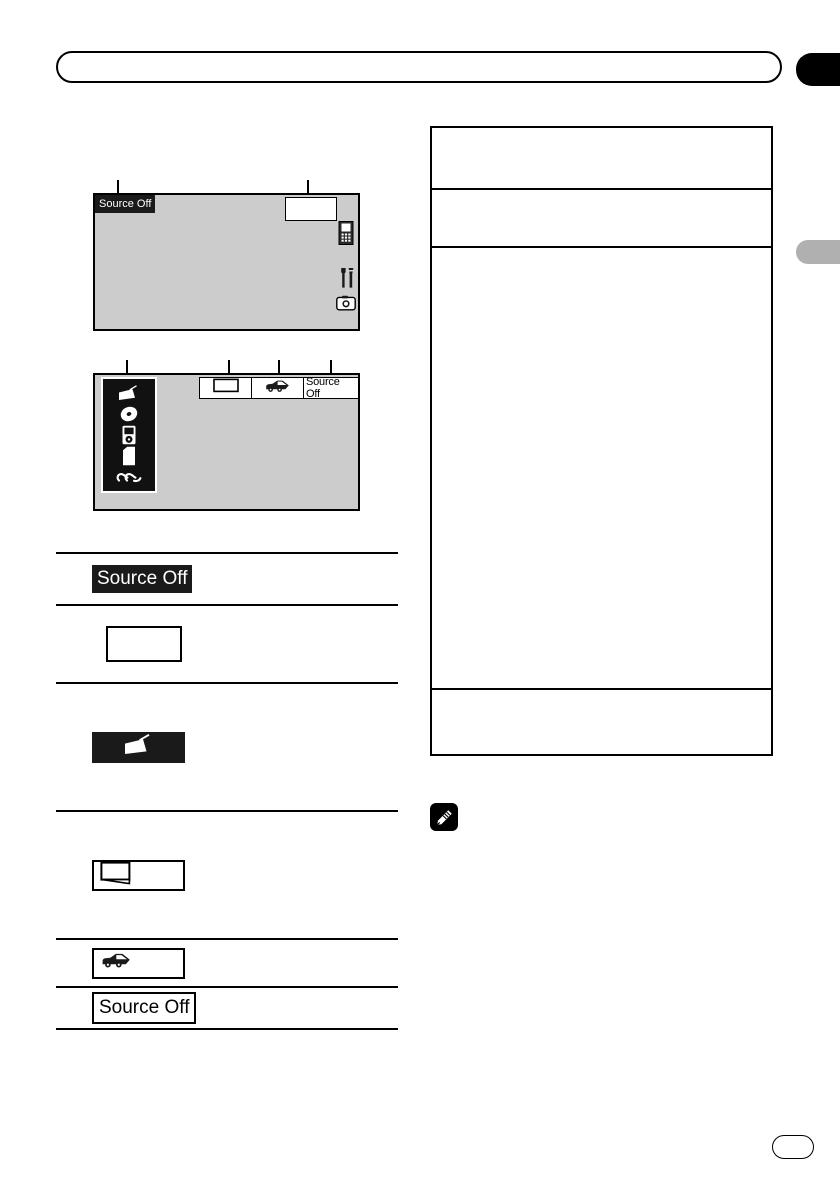 Image resolution: width=840 pixels, height=1190 pixels. I want to click on car-chip, so click(138, 963).